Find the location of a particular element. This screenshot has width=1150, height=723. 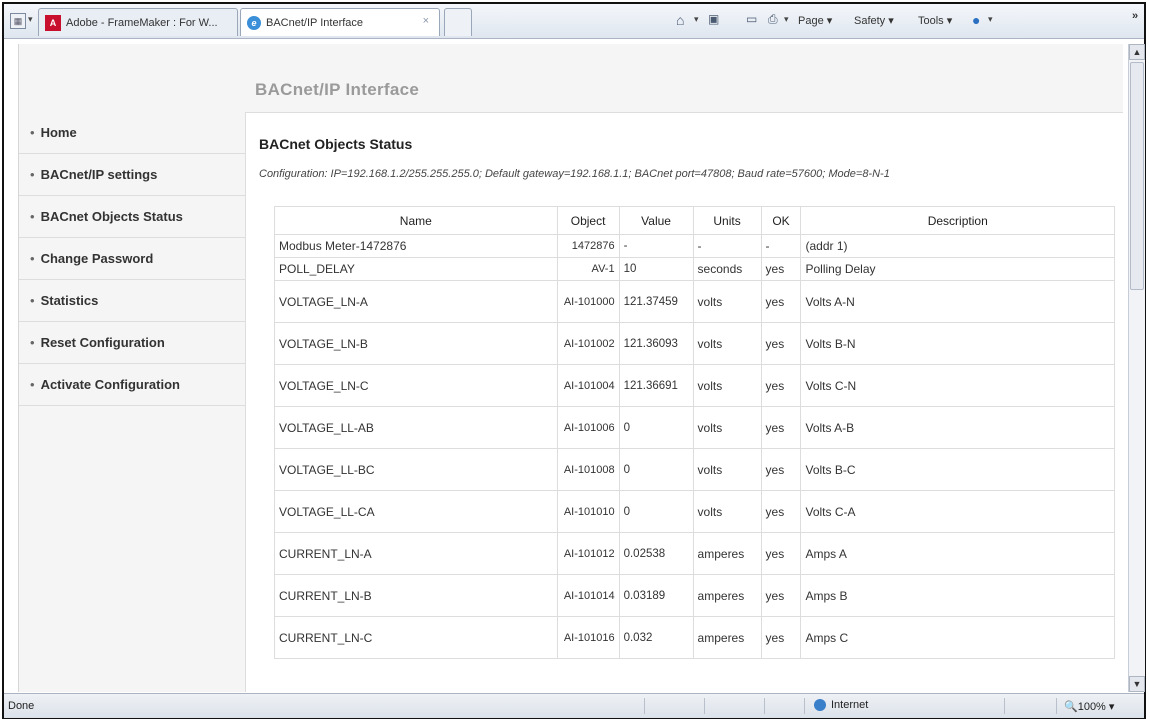

sidebar-item-bacnet-ip-settings: • BACnet/IP settings is located at coordinates (132, 175).